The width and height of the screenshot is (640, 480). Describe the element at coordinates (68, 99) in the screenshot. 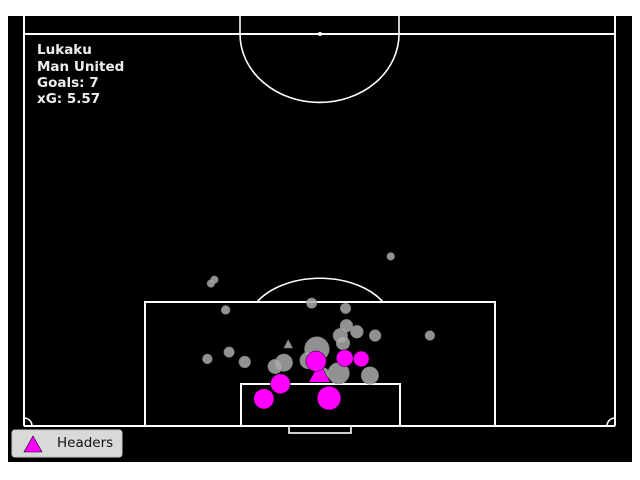

I see `xg-total: xG: 5.57` at that location.